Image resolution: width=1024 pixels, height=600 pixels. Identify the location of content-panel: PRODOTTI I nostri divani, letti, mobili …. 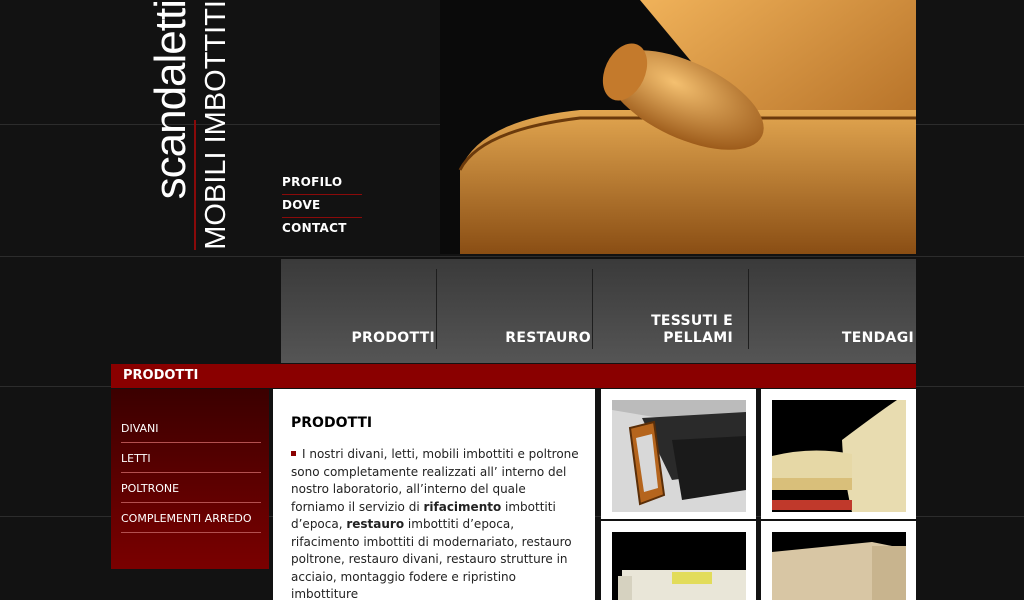
(434, 494).